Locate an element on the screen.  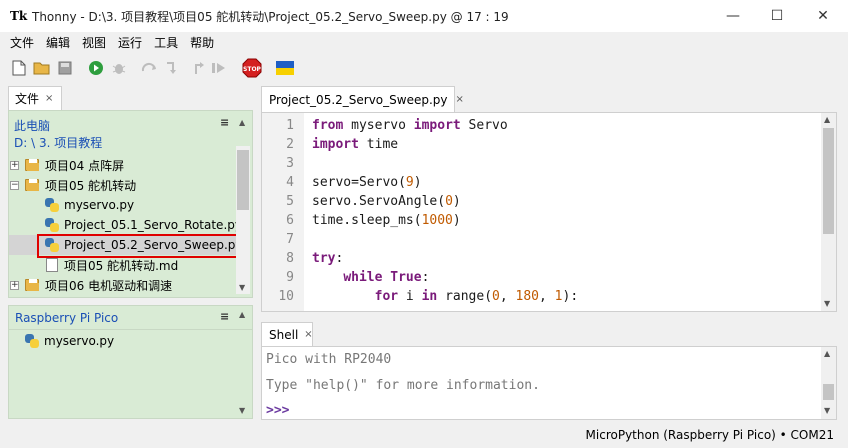
code-number: 9 is located at coordinates (409, 182).